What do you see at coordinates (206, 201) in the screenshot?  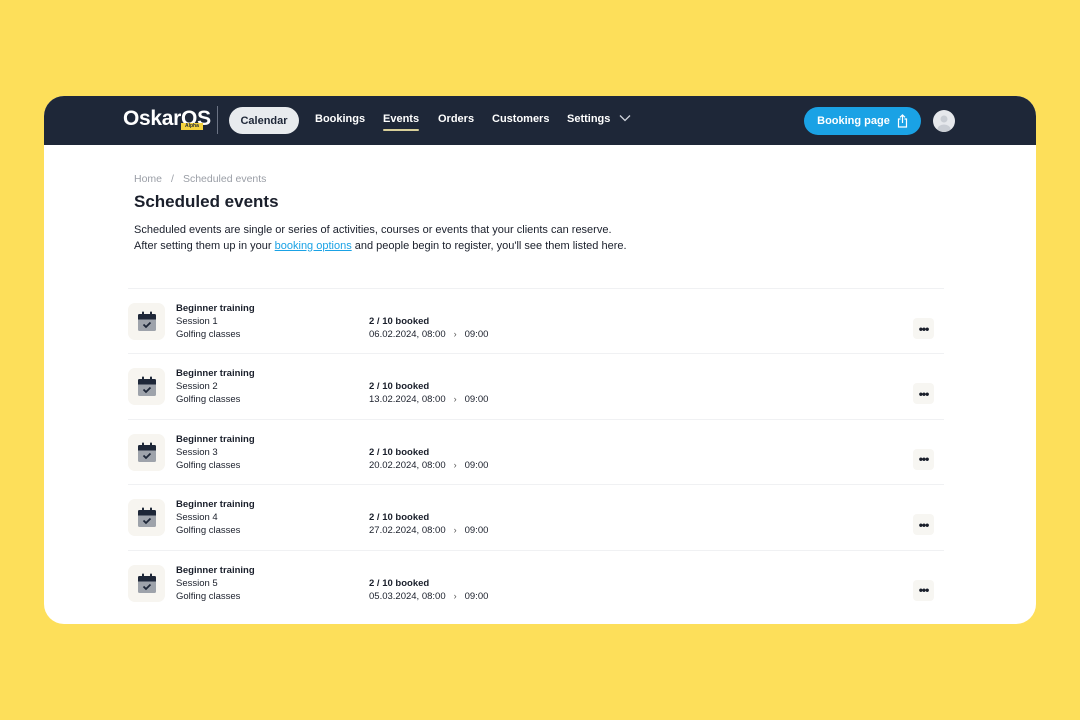 I see `page-title: Scheduled events` at bounding box center [206, 201].